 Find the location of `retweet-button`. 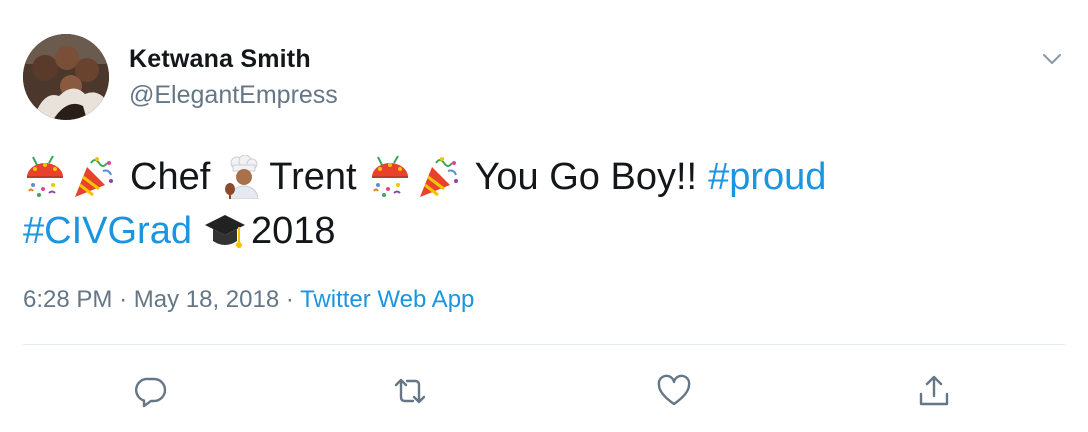

retweet-button is located at coordinates (410, 391).